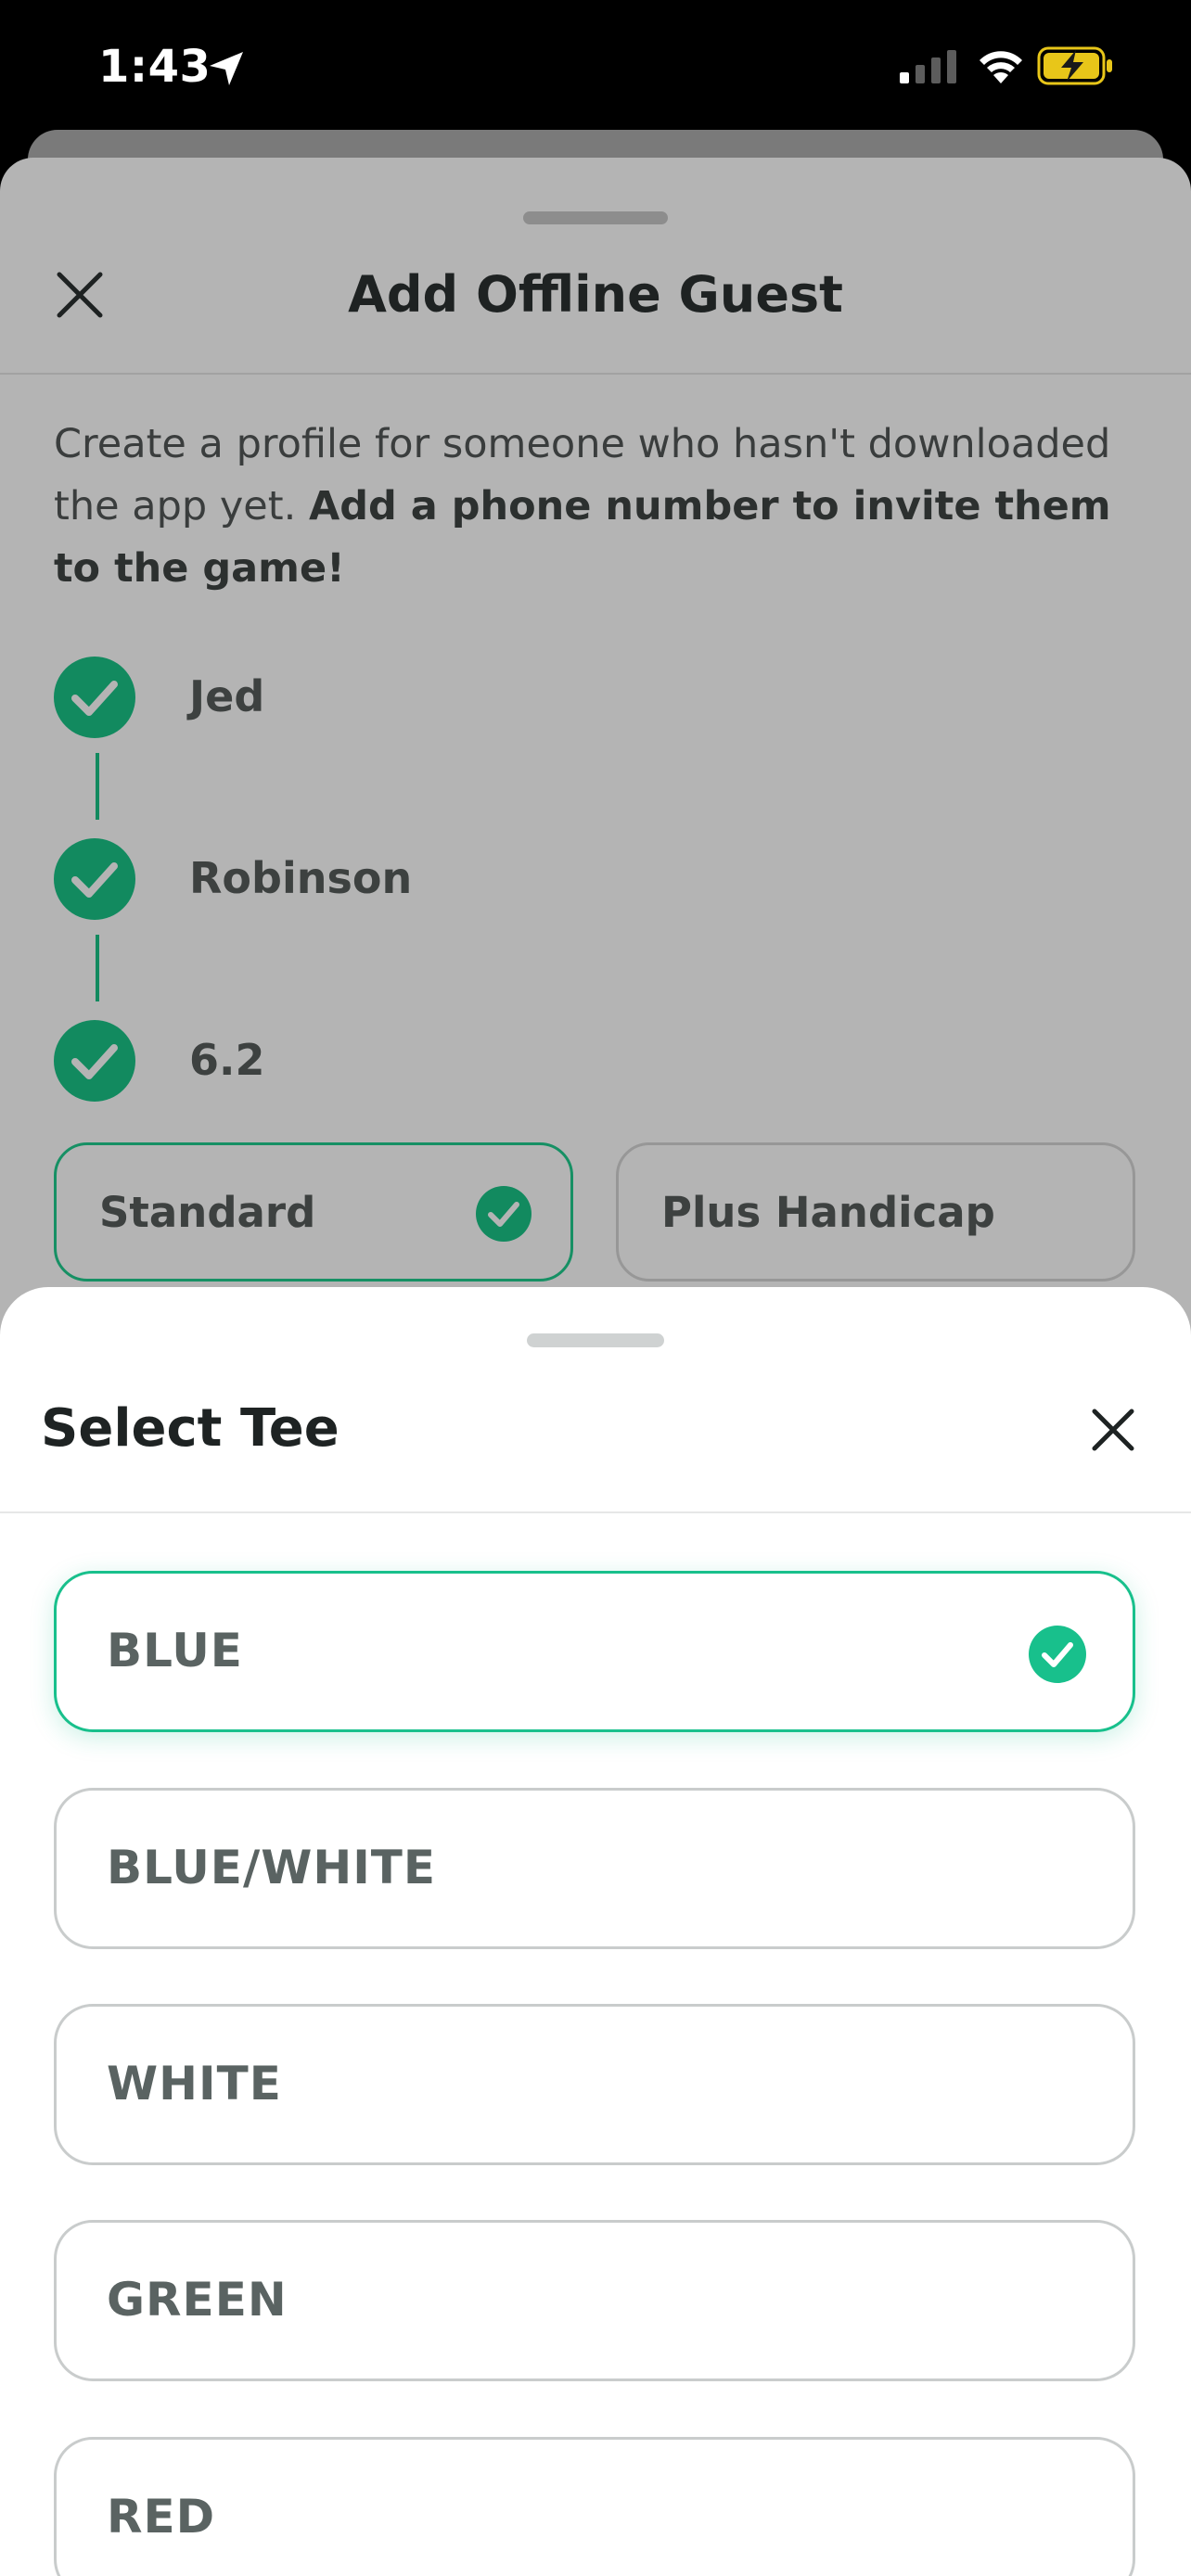 This screenshot has height=2576, width=1191. I want to click on cellular-signal-icon, so click(928, 66).